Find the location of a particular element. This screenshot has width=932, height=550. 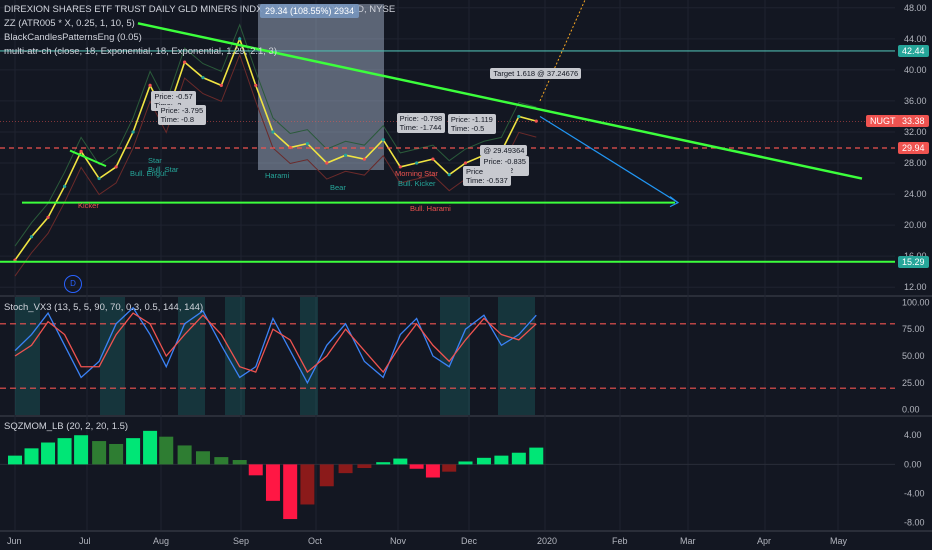

pattern-label: Kicker is located at coordinates (88, 205).